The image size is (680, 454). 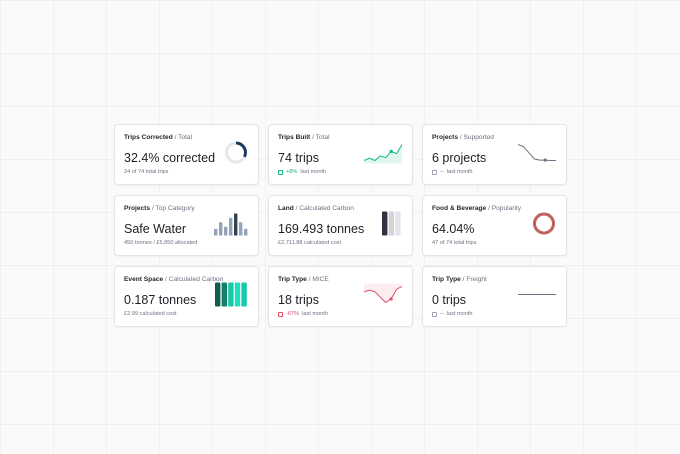 I want to click on card-title: Trips Built, so click(x=294, y=137).